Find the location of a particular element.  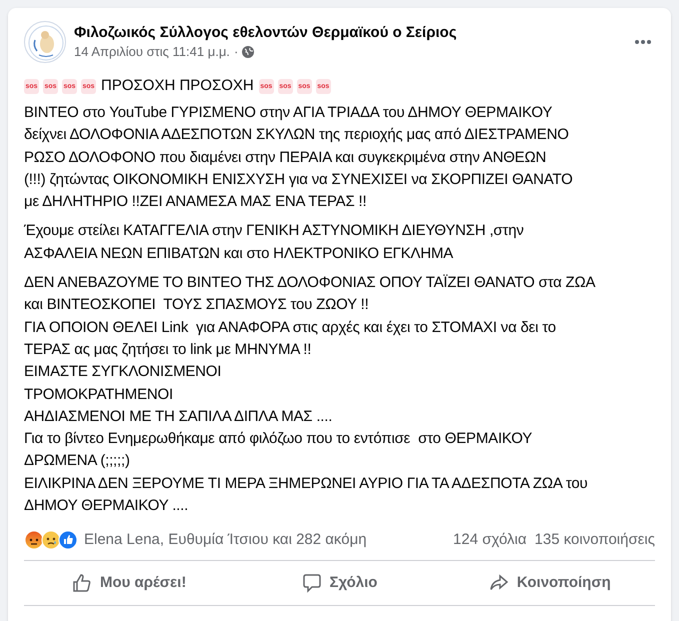

post-text-line: ΤΕΡΑΣ ας μας ζητήσει το link με ΜΗΝΥΜΑ !! is located at coordinates (168, 350).